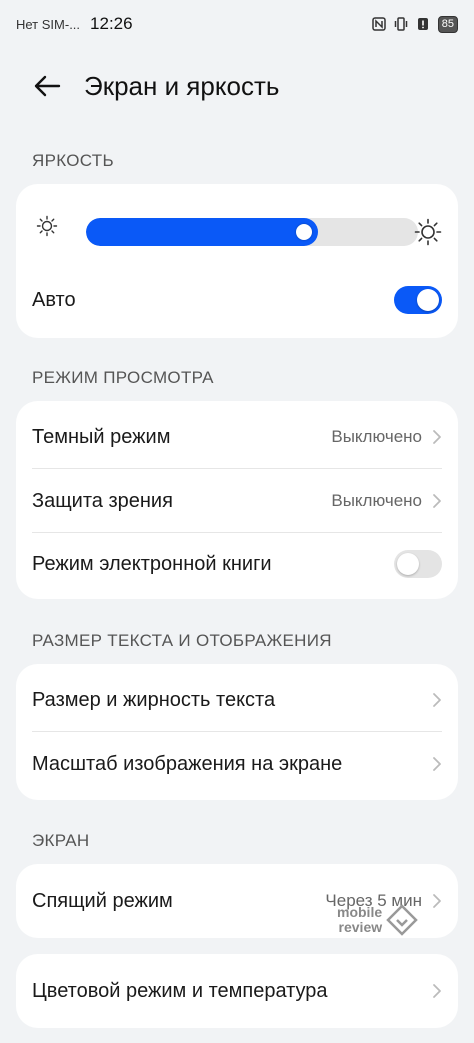 The image size is (474, 1043). I want to click on display-scale-label: Масштаб изображения на экране, so click(187, 763).